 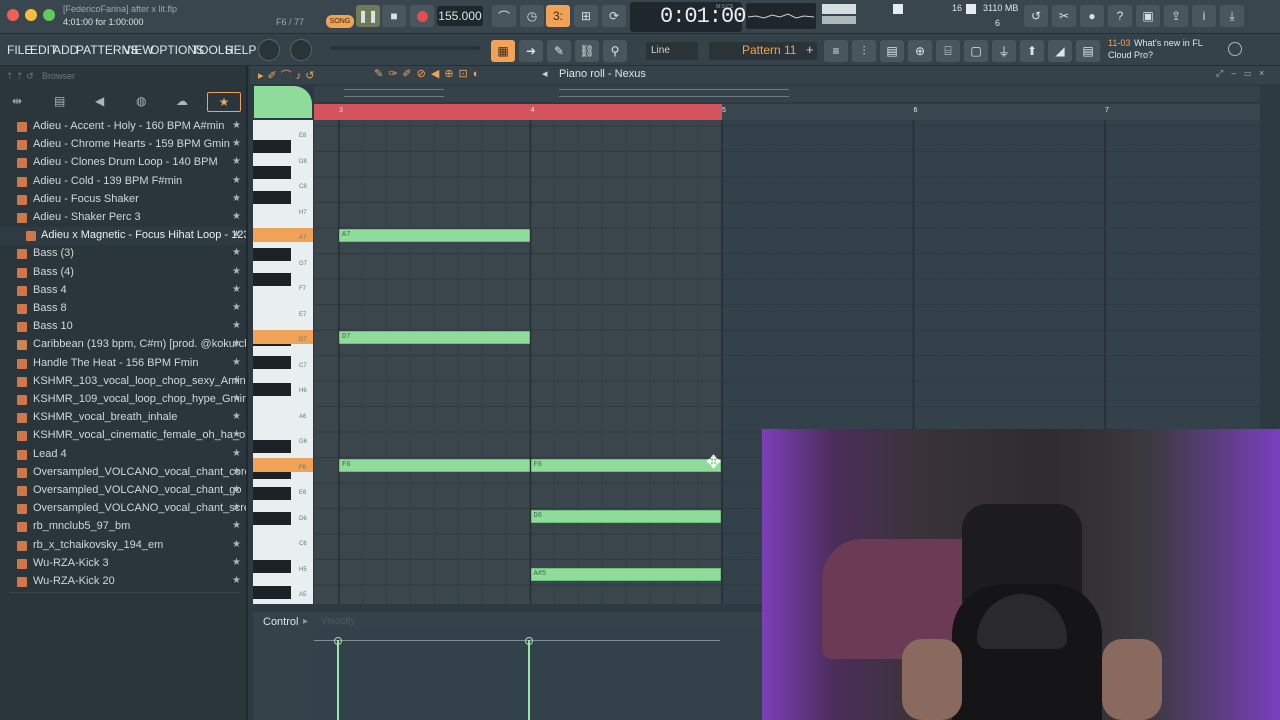 What do you see at coordinates (625, 575) in the screenshot?
I see `note: A#5` at bounding box center [625, 575].